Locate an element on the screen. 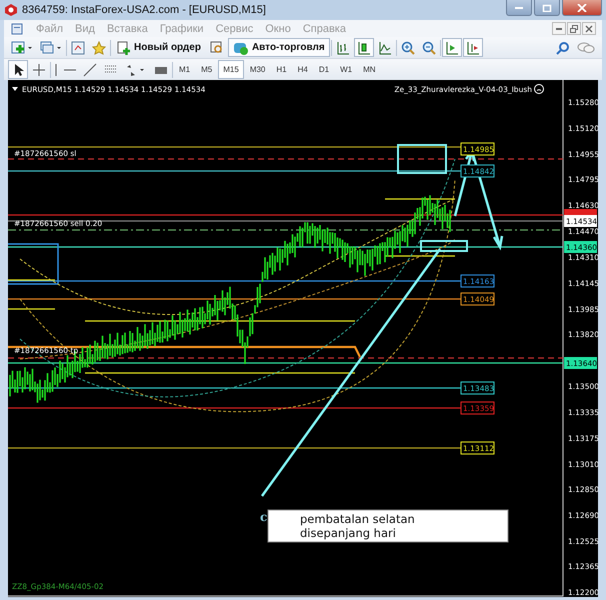 This screenshot has width=606, height=600. candlestick-button is located at coordinates (364, 47).